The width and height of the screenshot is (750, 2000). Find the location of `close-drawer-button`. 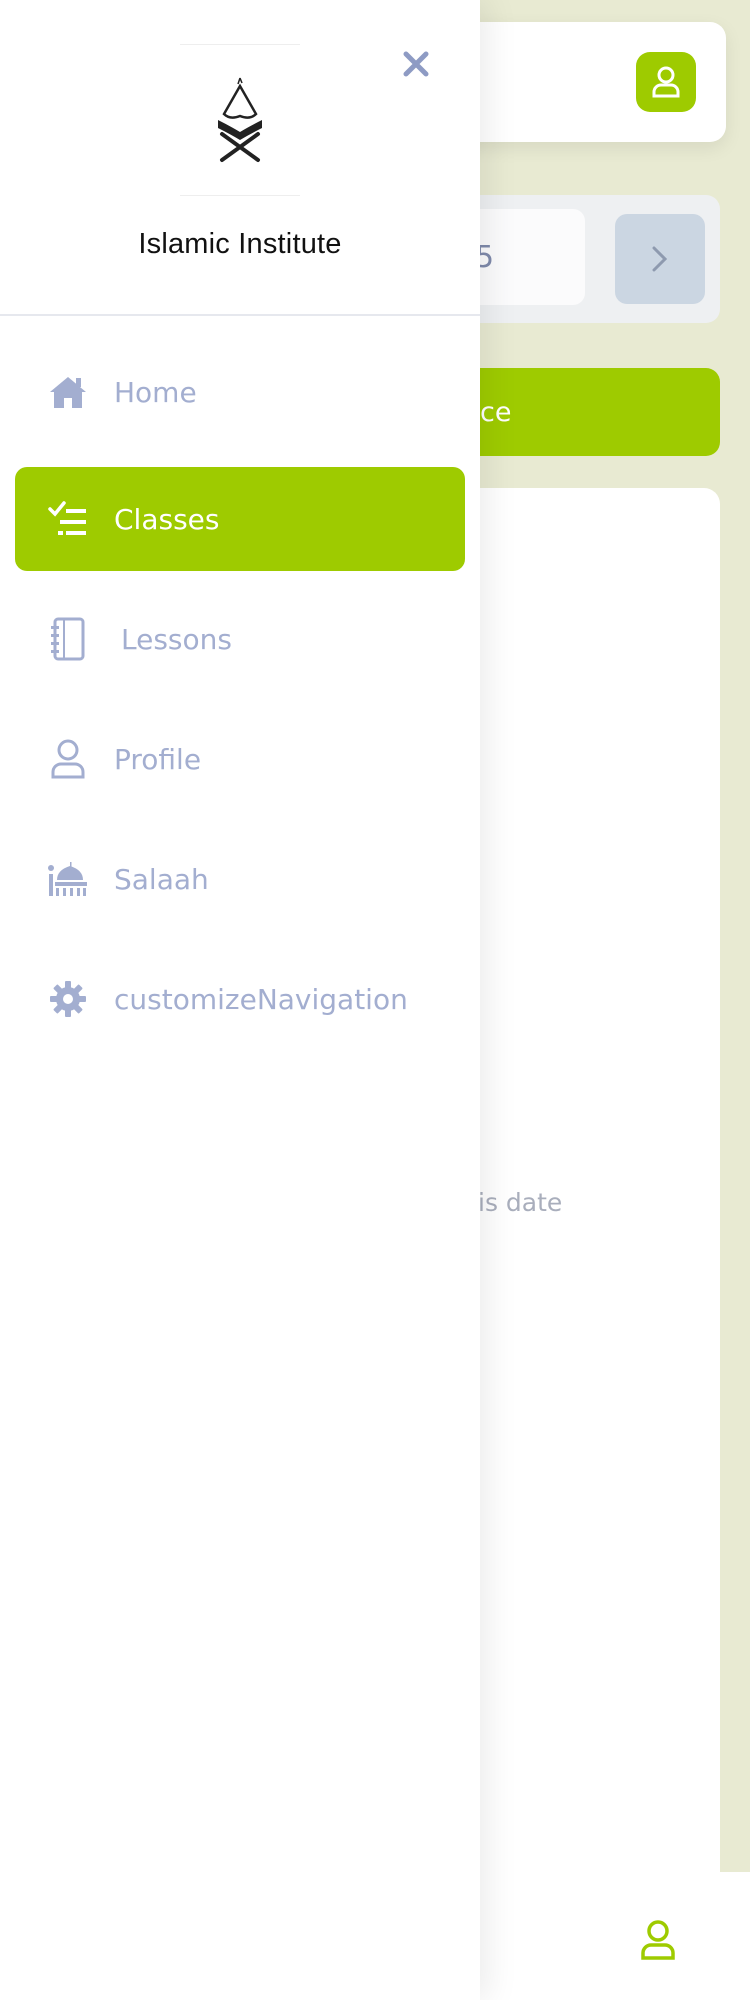

close-drawer-button is located at coordinates (416, 64).